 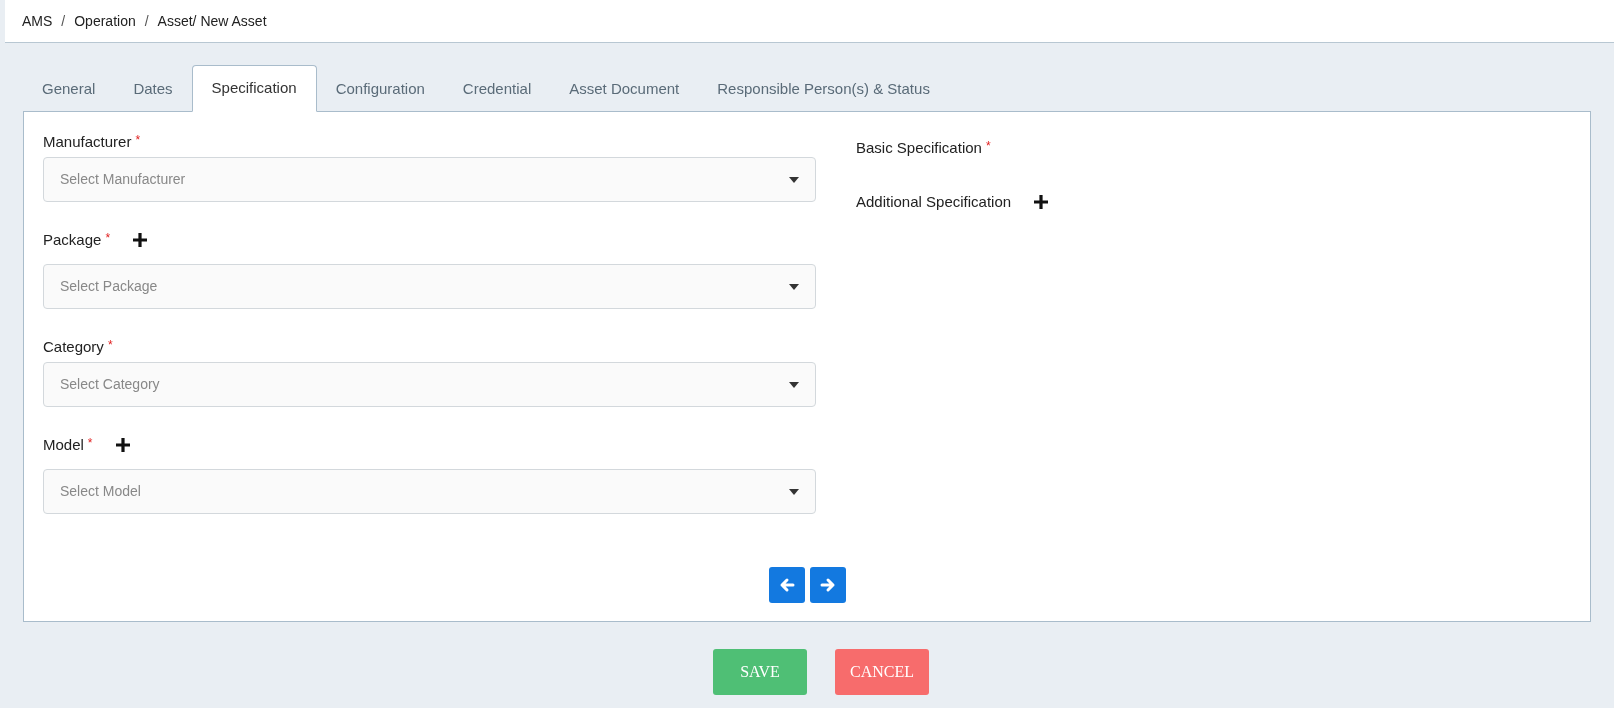 What do you see at coordinates (429, 179) in the screenshot?
I see `select-field: Select Manufacturer` at bounding box center [429, 179].